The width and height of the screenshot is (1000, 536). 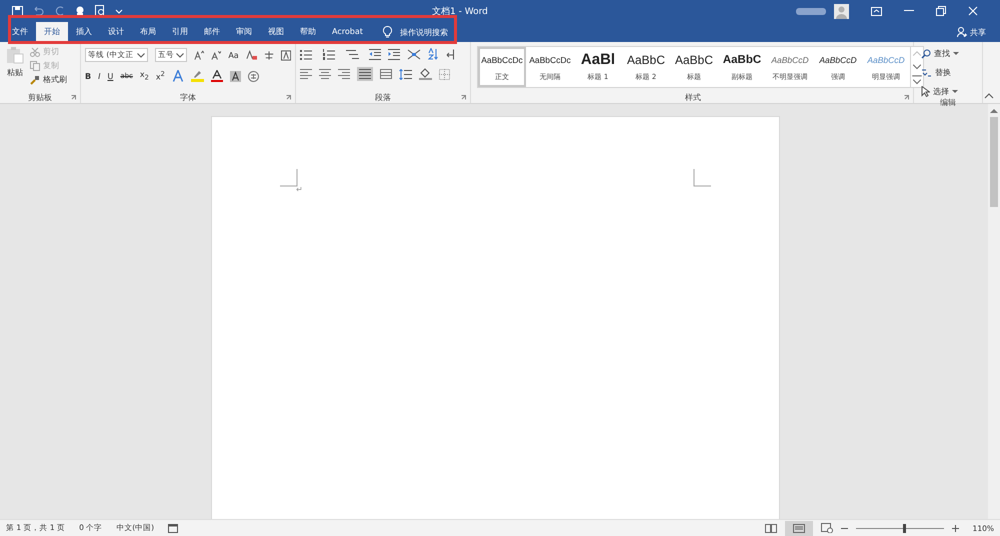 What do you see at coordinates (325, 74) in the screenshot?
I see `align-center-icon` at bounding box center [325, 74].